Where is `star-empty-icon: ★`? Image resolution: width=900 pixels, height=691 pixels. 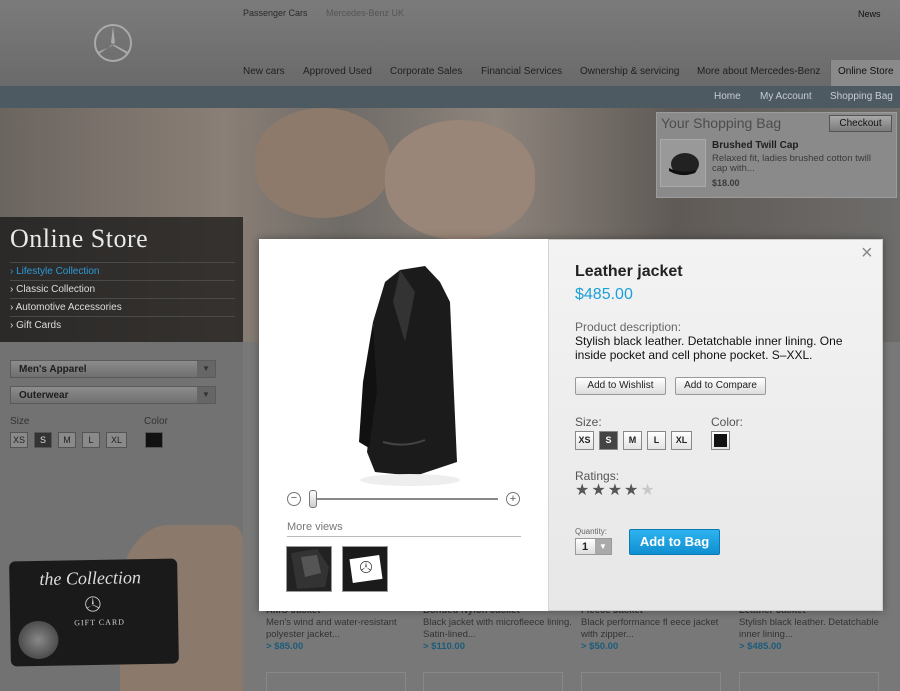 star-empty-icon: ★ is located at coordinates (647, 490).